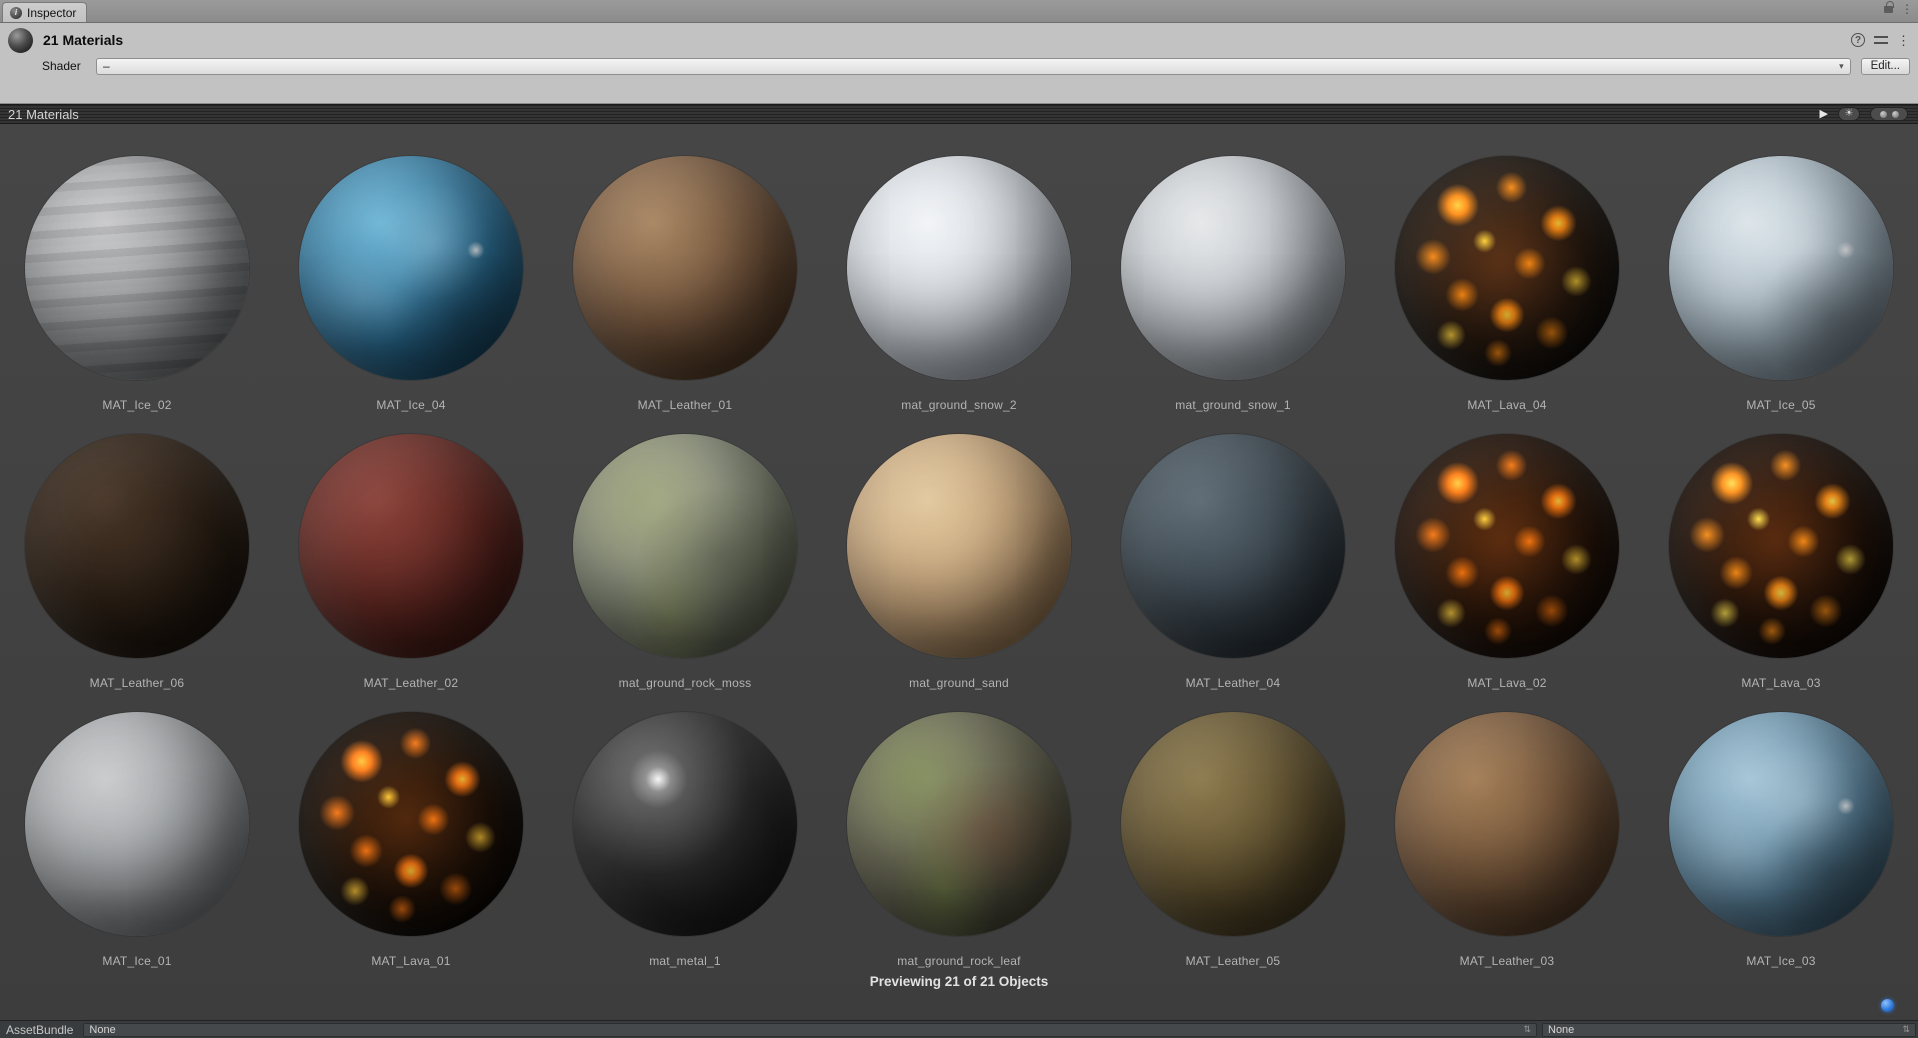 This screenshot has width=1918, height=1038. Describe the element at coordinates (959, 683) in the screenshot. I see `material-name: mat_ground_sand` at that location.